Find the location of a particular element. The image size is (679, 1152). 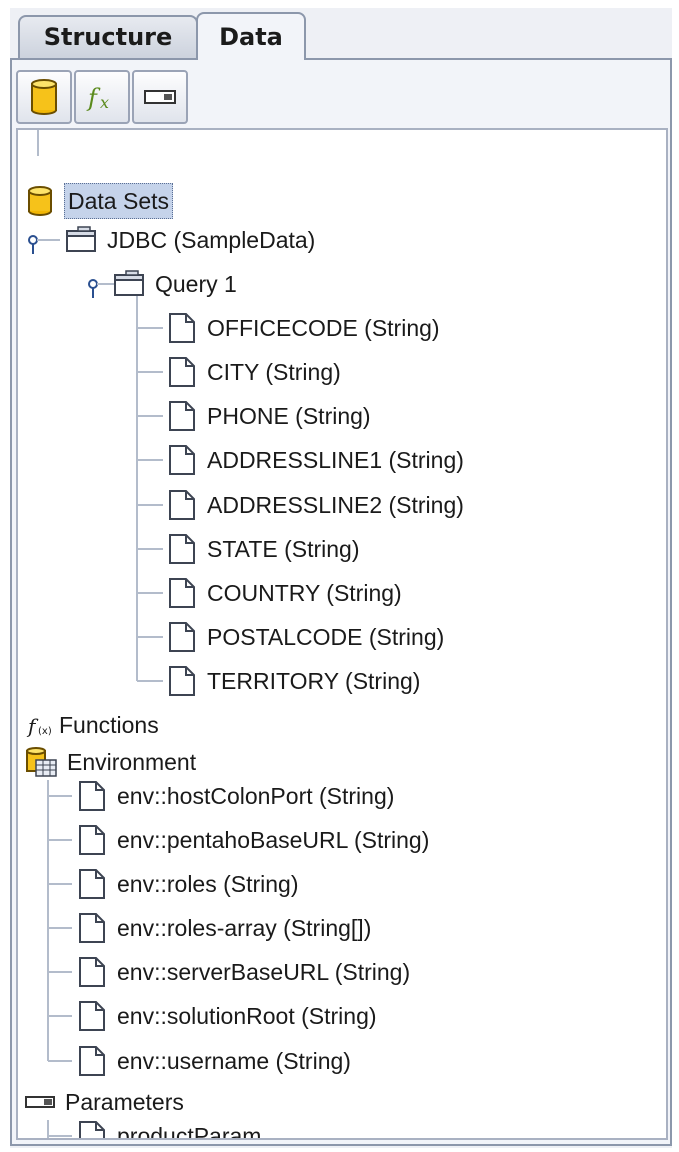

add-data-source-button is located at coordinates (44, 97).